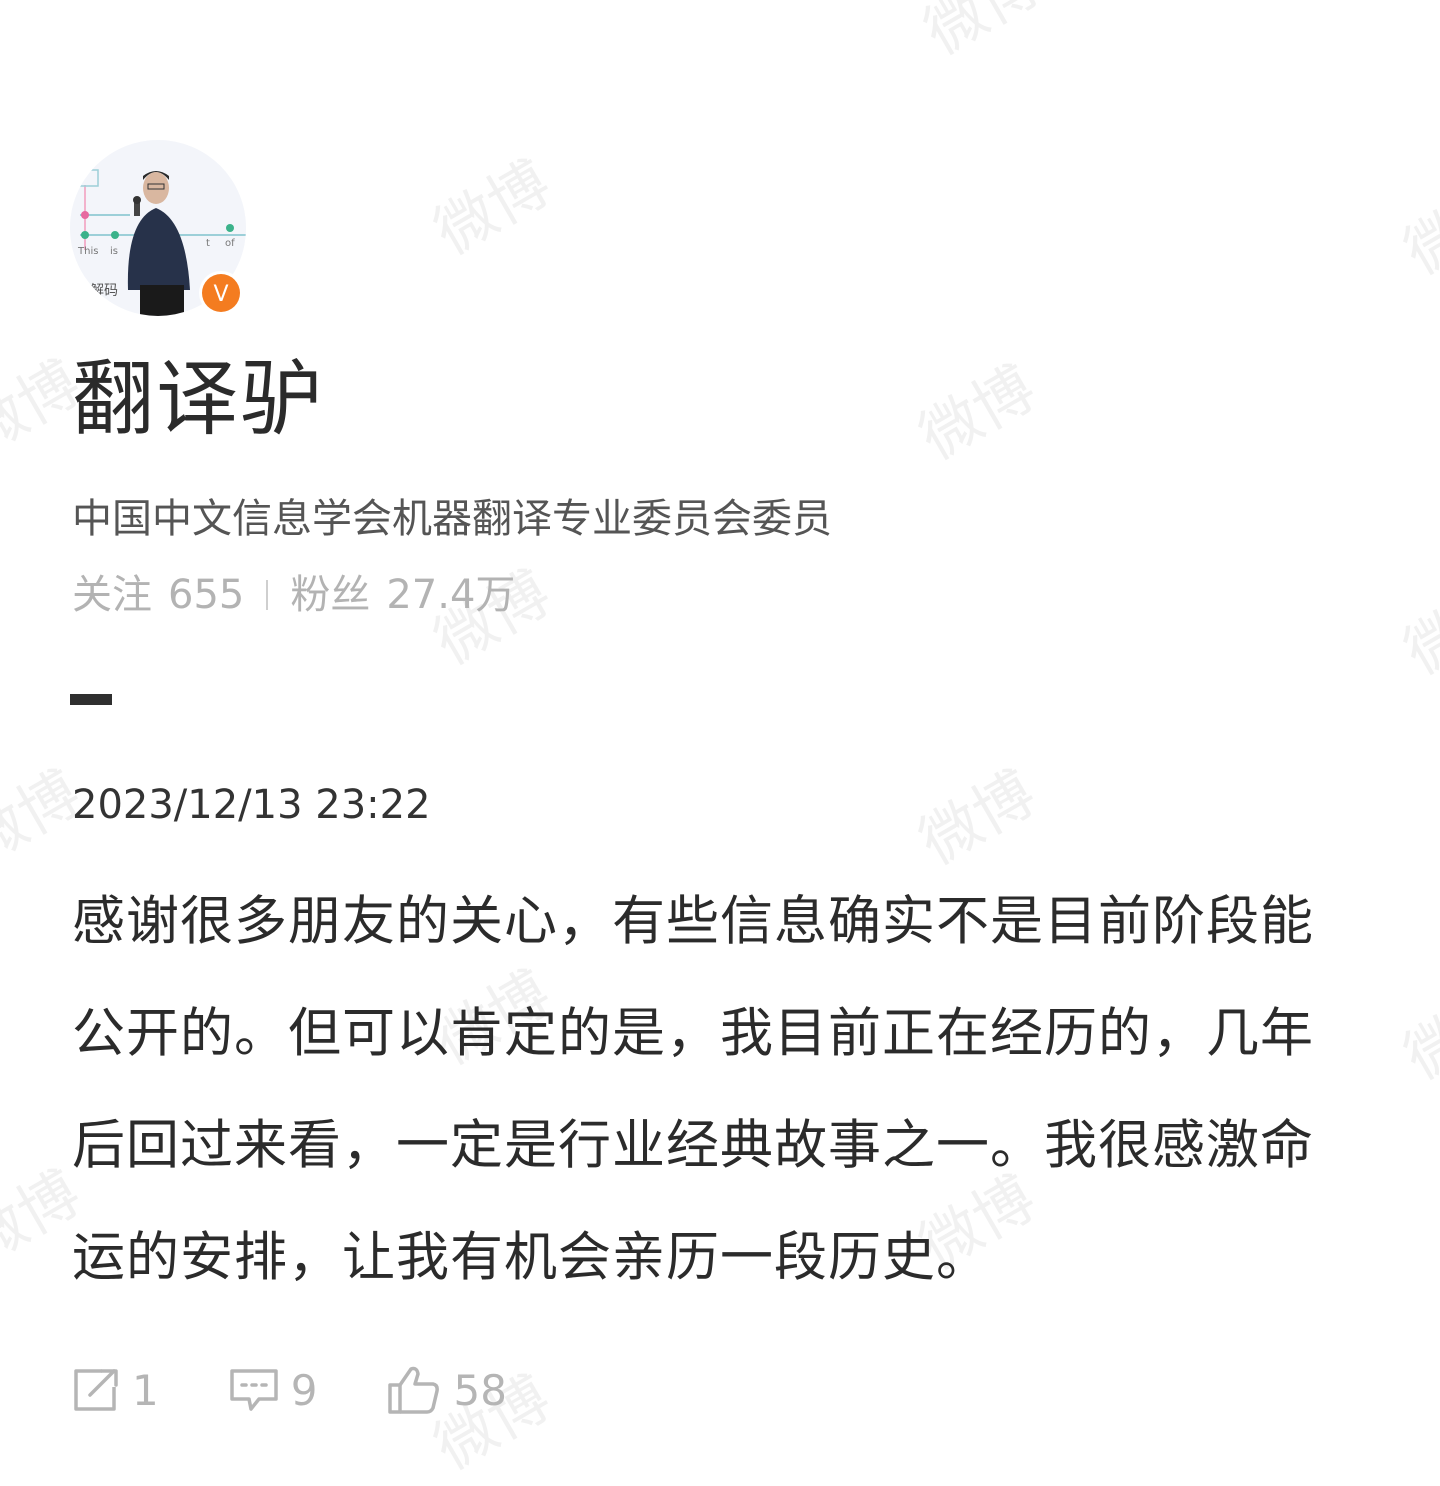 The height and width of the screenshot is (1486, 1440). What do you see at coordinates (206, 595) in the screenshot?
I see `following-count: 655` at bounding box center [206, 595].